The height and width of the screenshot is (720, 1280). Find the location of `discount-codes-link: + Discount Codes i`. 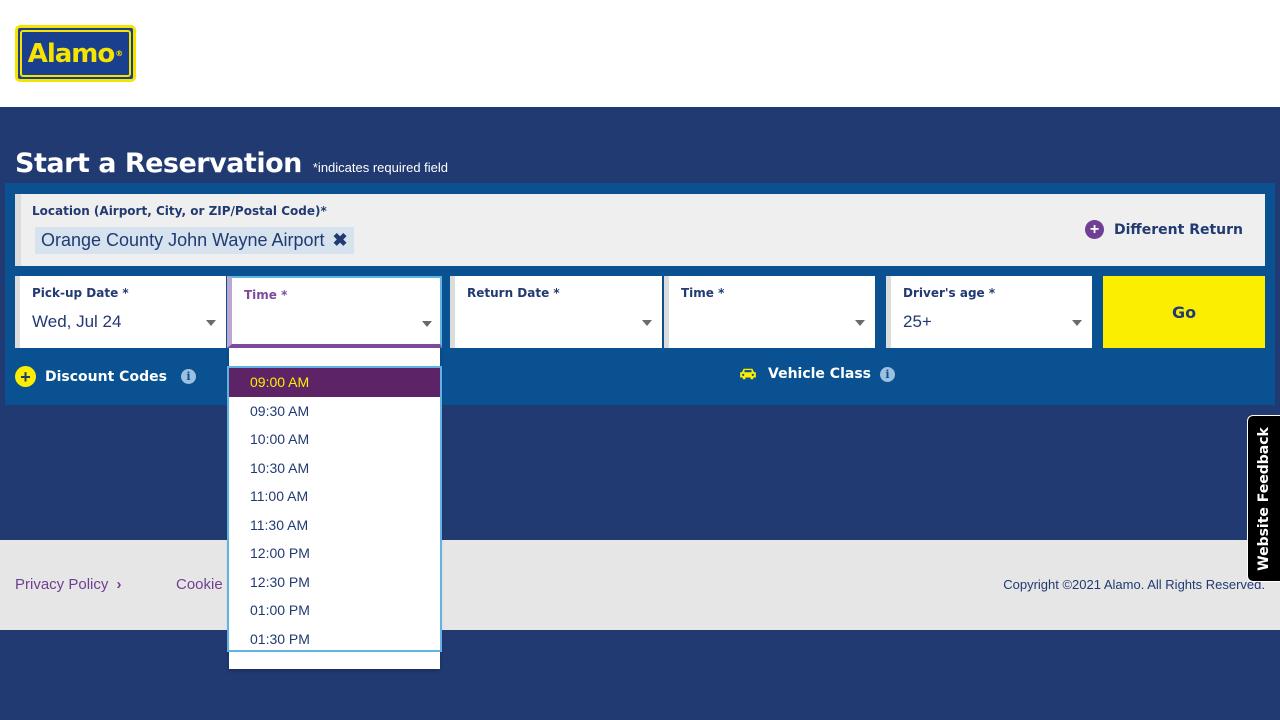

discount-codes-link: + Discount Codes i is located at coordinates (105, 376).